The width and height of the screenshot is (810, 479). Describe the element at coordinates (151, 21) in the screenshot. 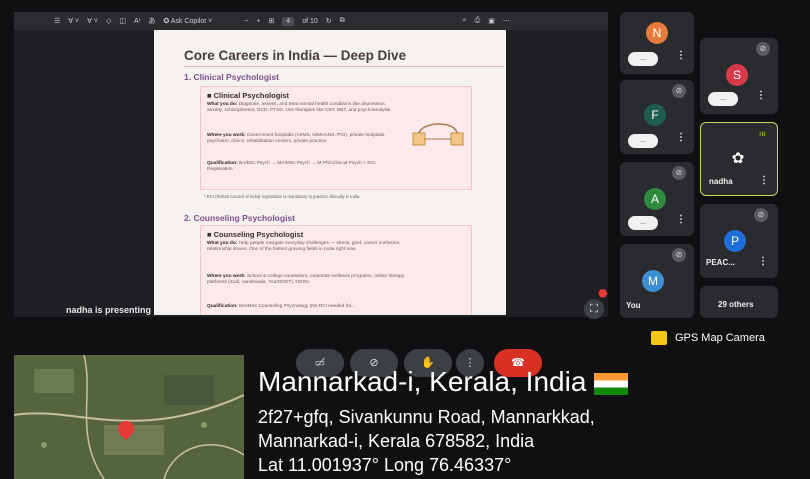

I see `translate-icon: あ` at that location.